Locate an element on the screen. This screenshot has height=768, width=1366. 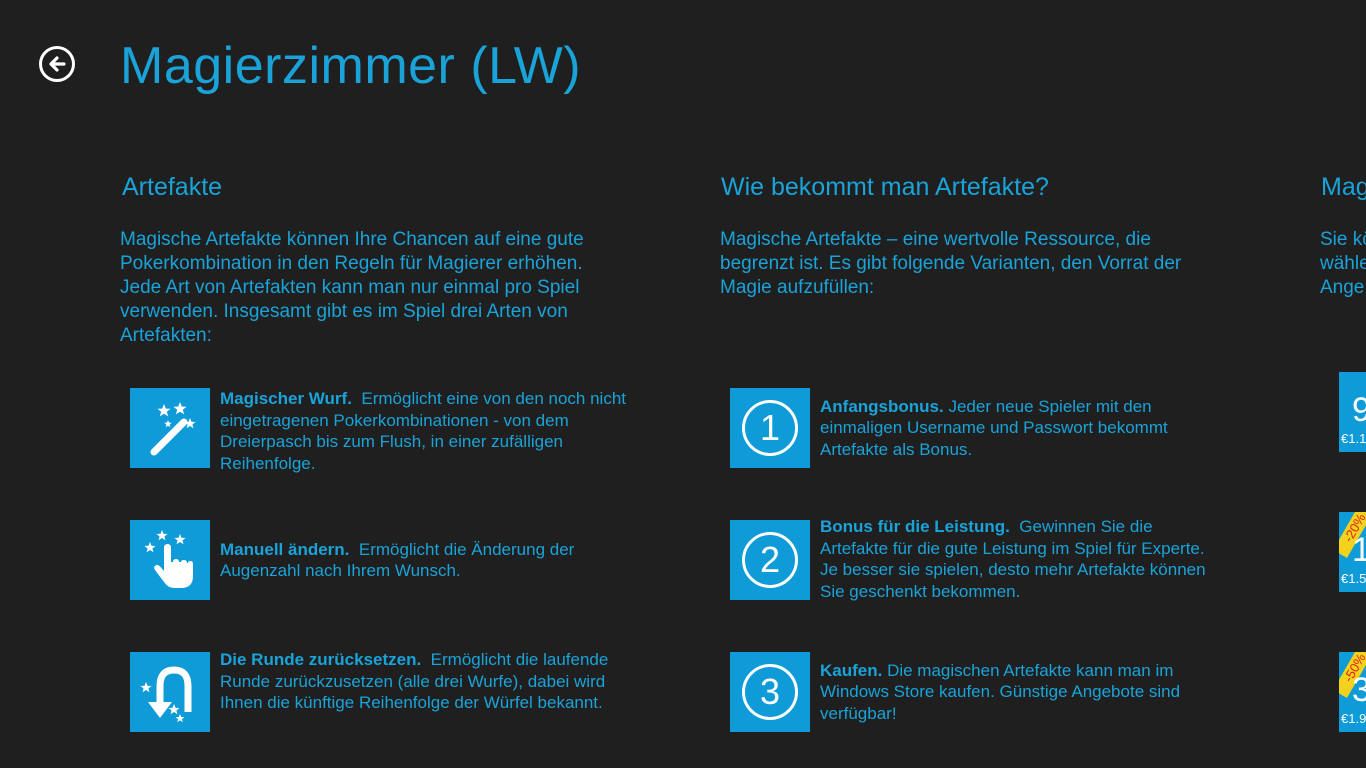
number-tile: 1 is located at coordinates (770, 428).